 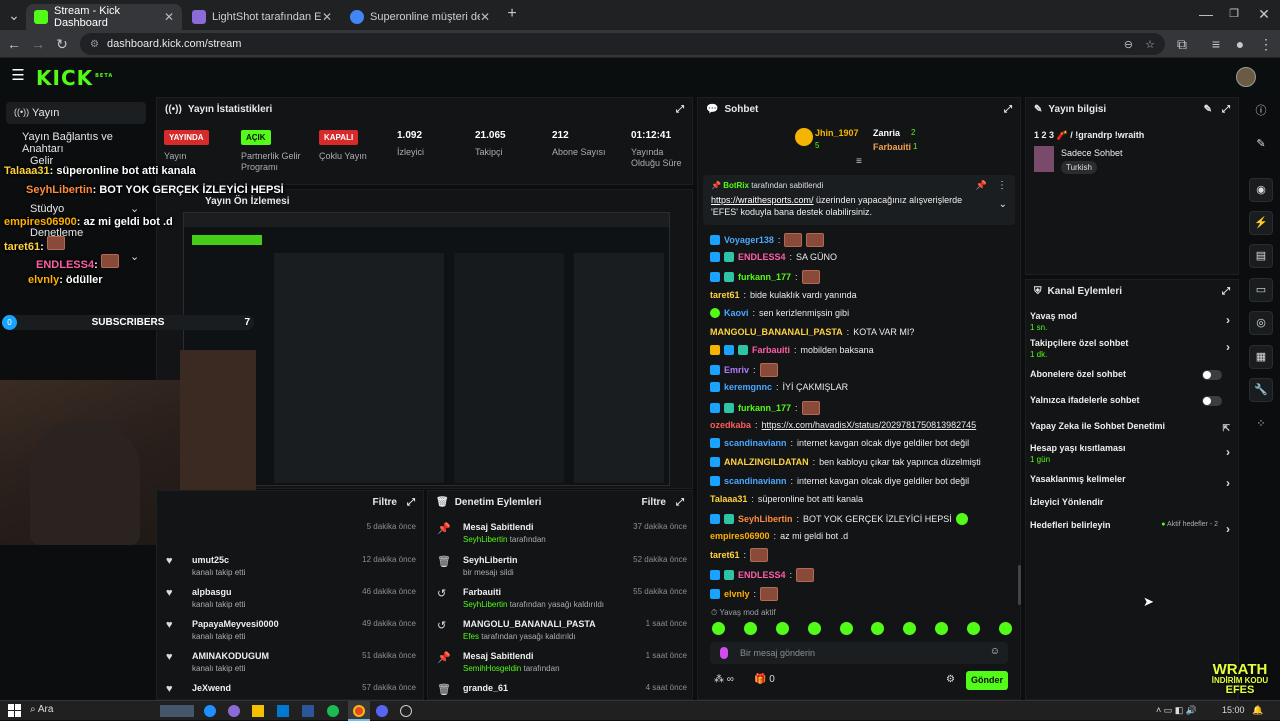 What do you see at coordinates (1240, 44) in the screenshot?
I see `profile-icon: ●` at bounding box center [1240, 44].